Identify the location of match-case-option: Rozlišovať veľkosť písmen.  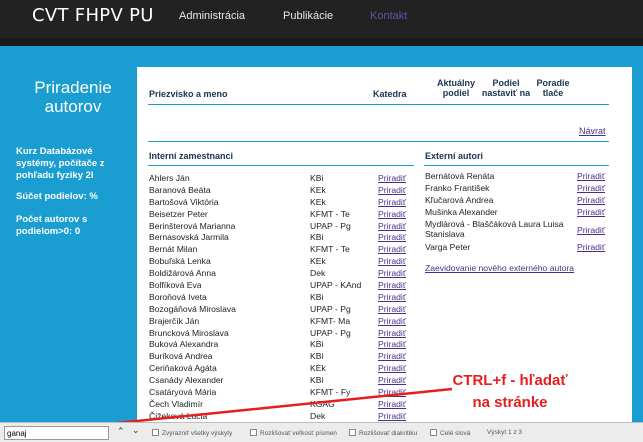
(293, 433).